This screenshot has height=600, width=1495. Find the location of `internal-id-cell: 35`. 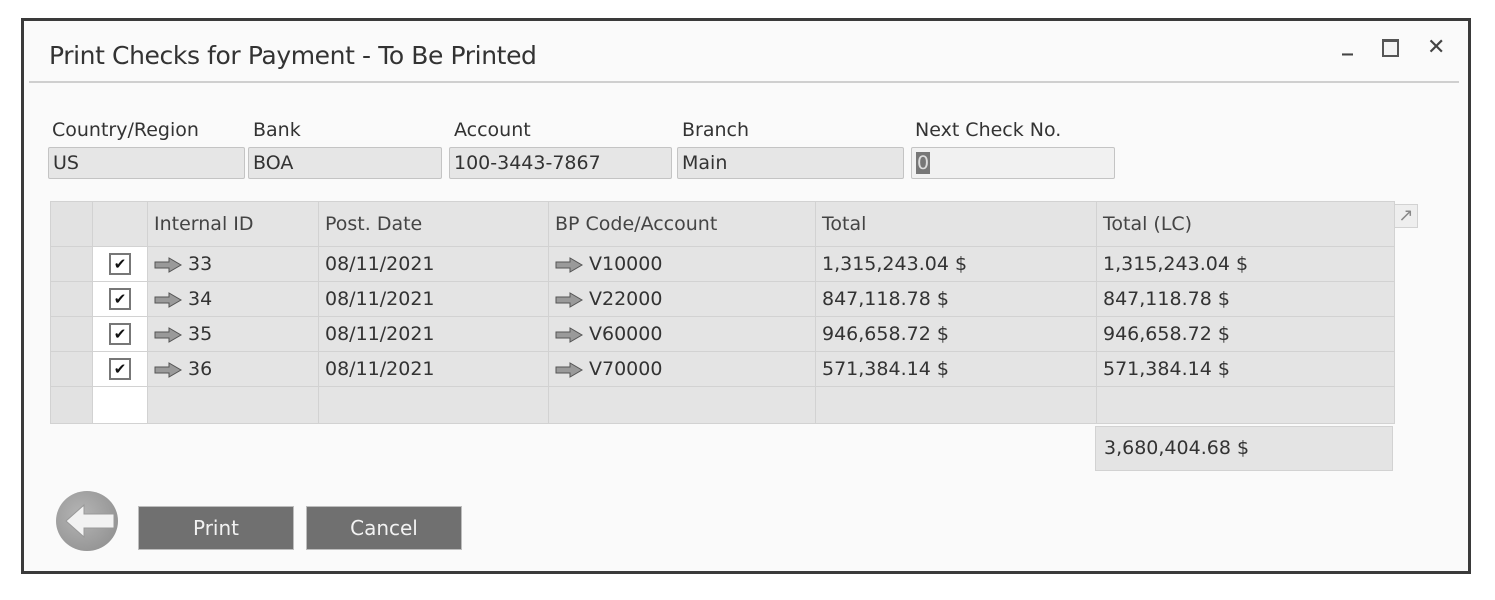

internal-id-cell: 35 is located at coordinates (233, 334).